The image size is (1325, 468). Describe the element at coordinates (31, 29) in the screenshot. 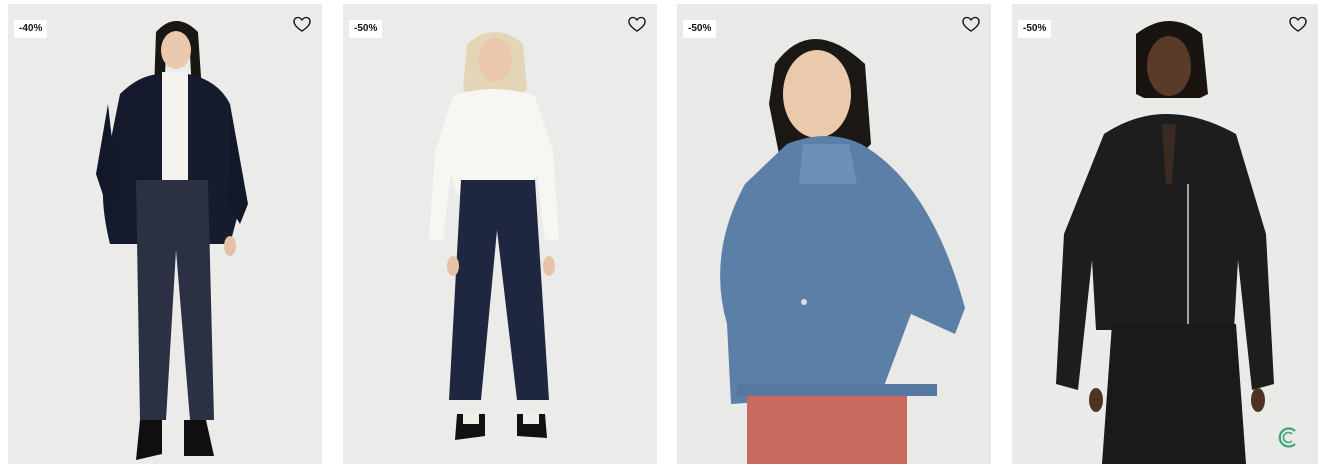

I see `discount-badge: -40%` at that location.